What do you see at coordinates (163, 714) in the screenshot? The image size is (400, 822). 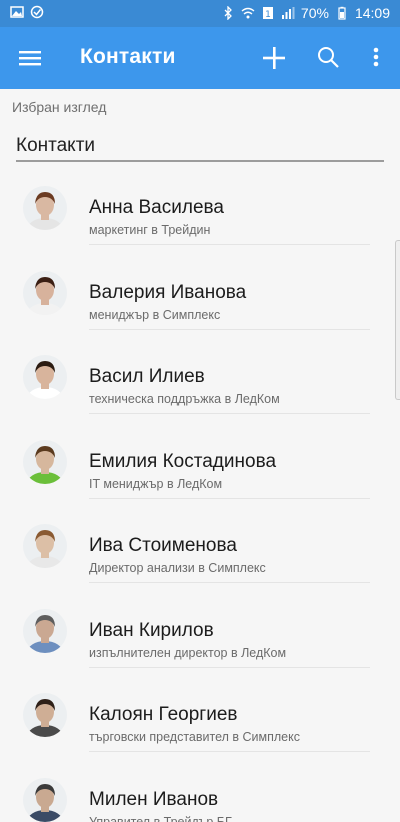 I see `contact-name: Калоян Георгиев` at bounding box center [163, 714].